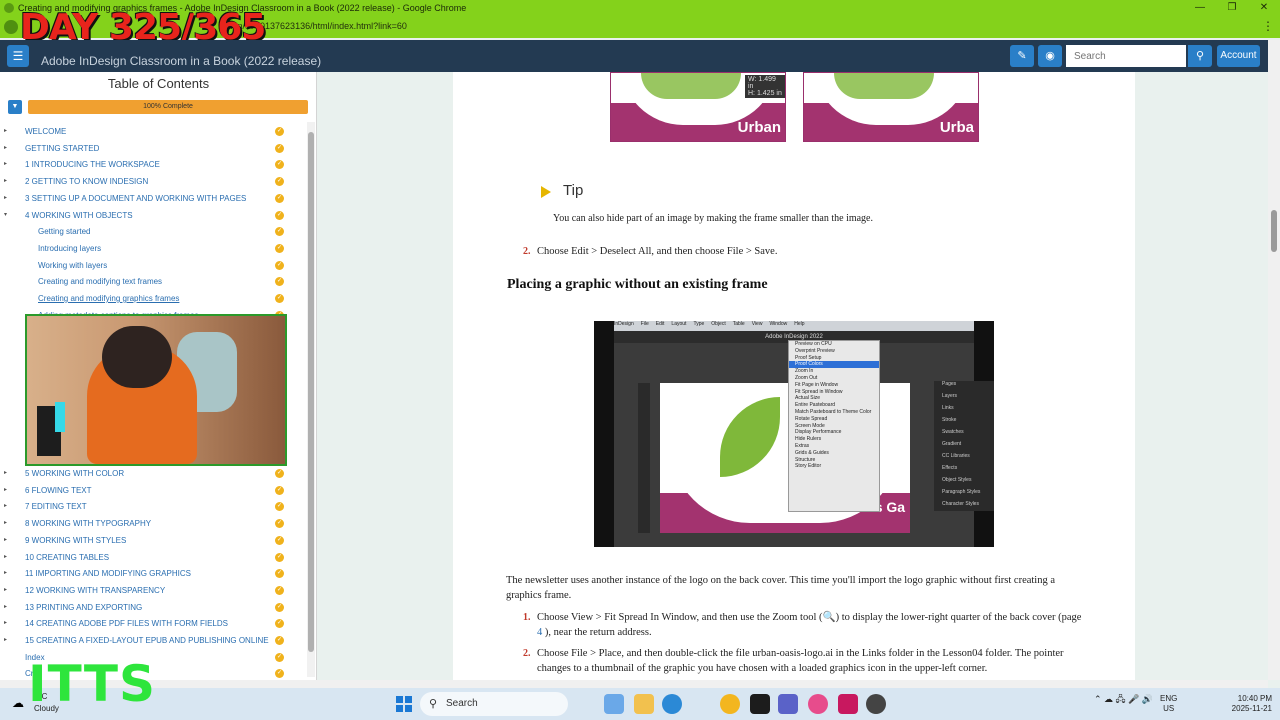  I want to click on toc-item: ▸ 13 PRINTING AND EXPORTING ✓, so click(150, 608).